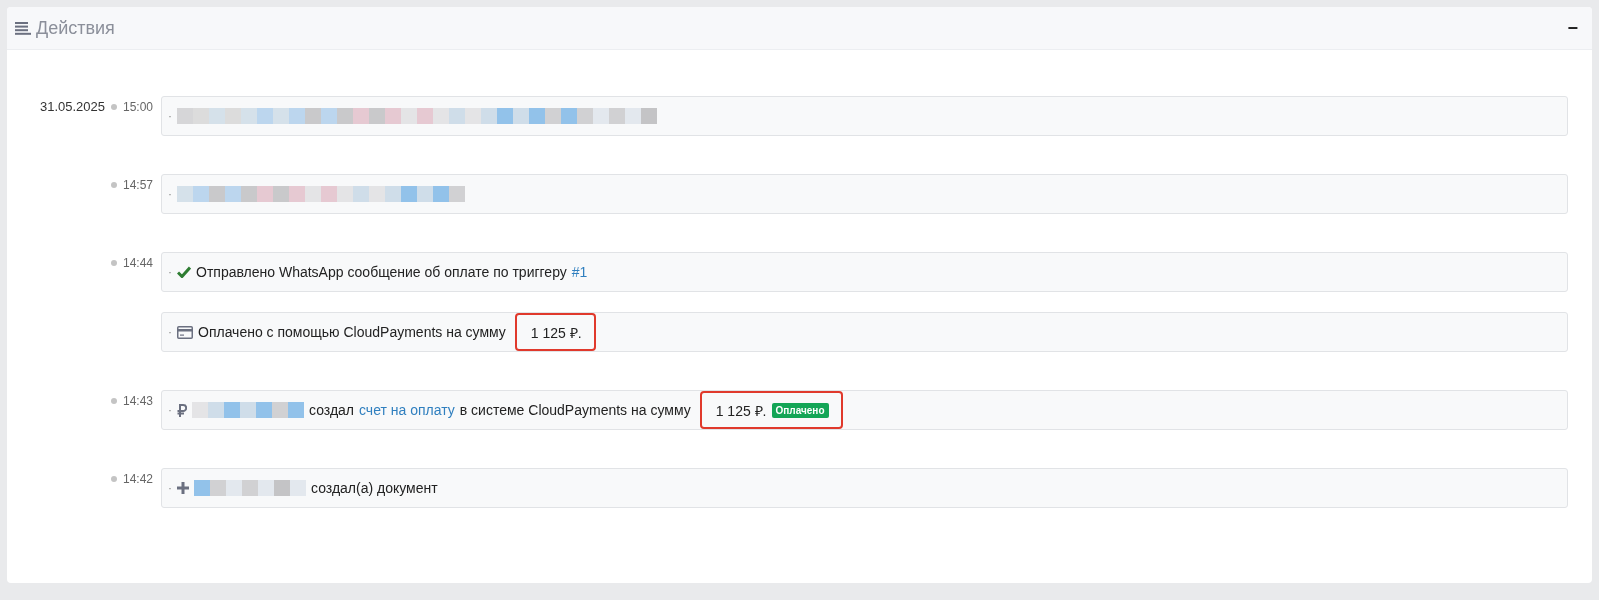  I want to click on ruble-icon, so click(182, 410).